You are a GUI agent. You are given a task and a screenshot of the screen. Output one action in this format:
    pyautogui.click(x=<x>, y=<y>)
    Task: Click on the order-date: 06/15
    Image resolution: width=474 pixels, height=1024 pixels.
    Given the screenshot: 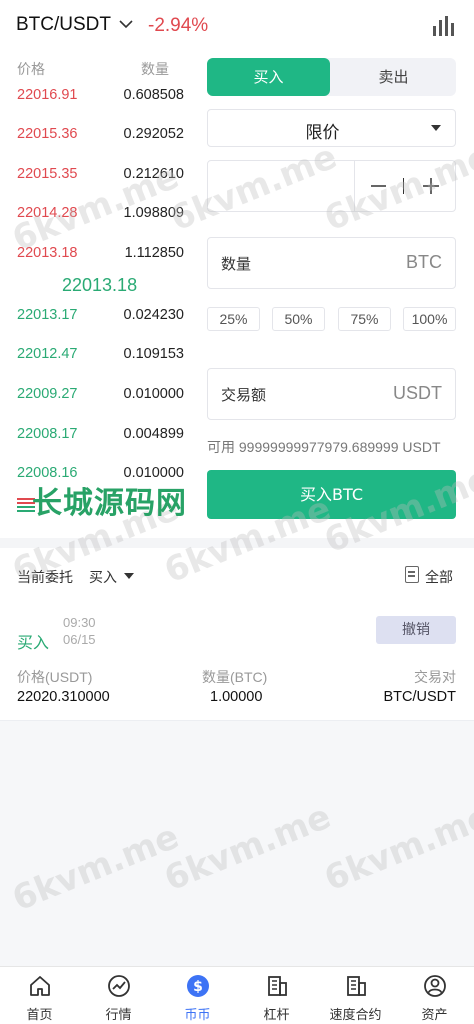 What is the action you would take?
    pyautogui.click(x=79, y=639)
    